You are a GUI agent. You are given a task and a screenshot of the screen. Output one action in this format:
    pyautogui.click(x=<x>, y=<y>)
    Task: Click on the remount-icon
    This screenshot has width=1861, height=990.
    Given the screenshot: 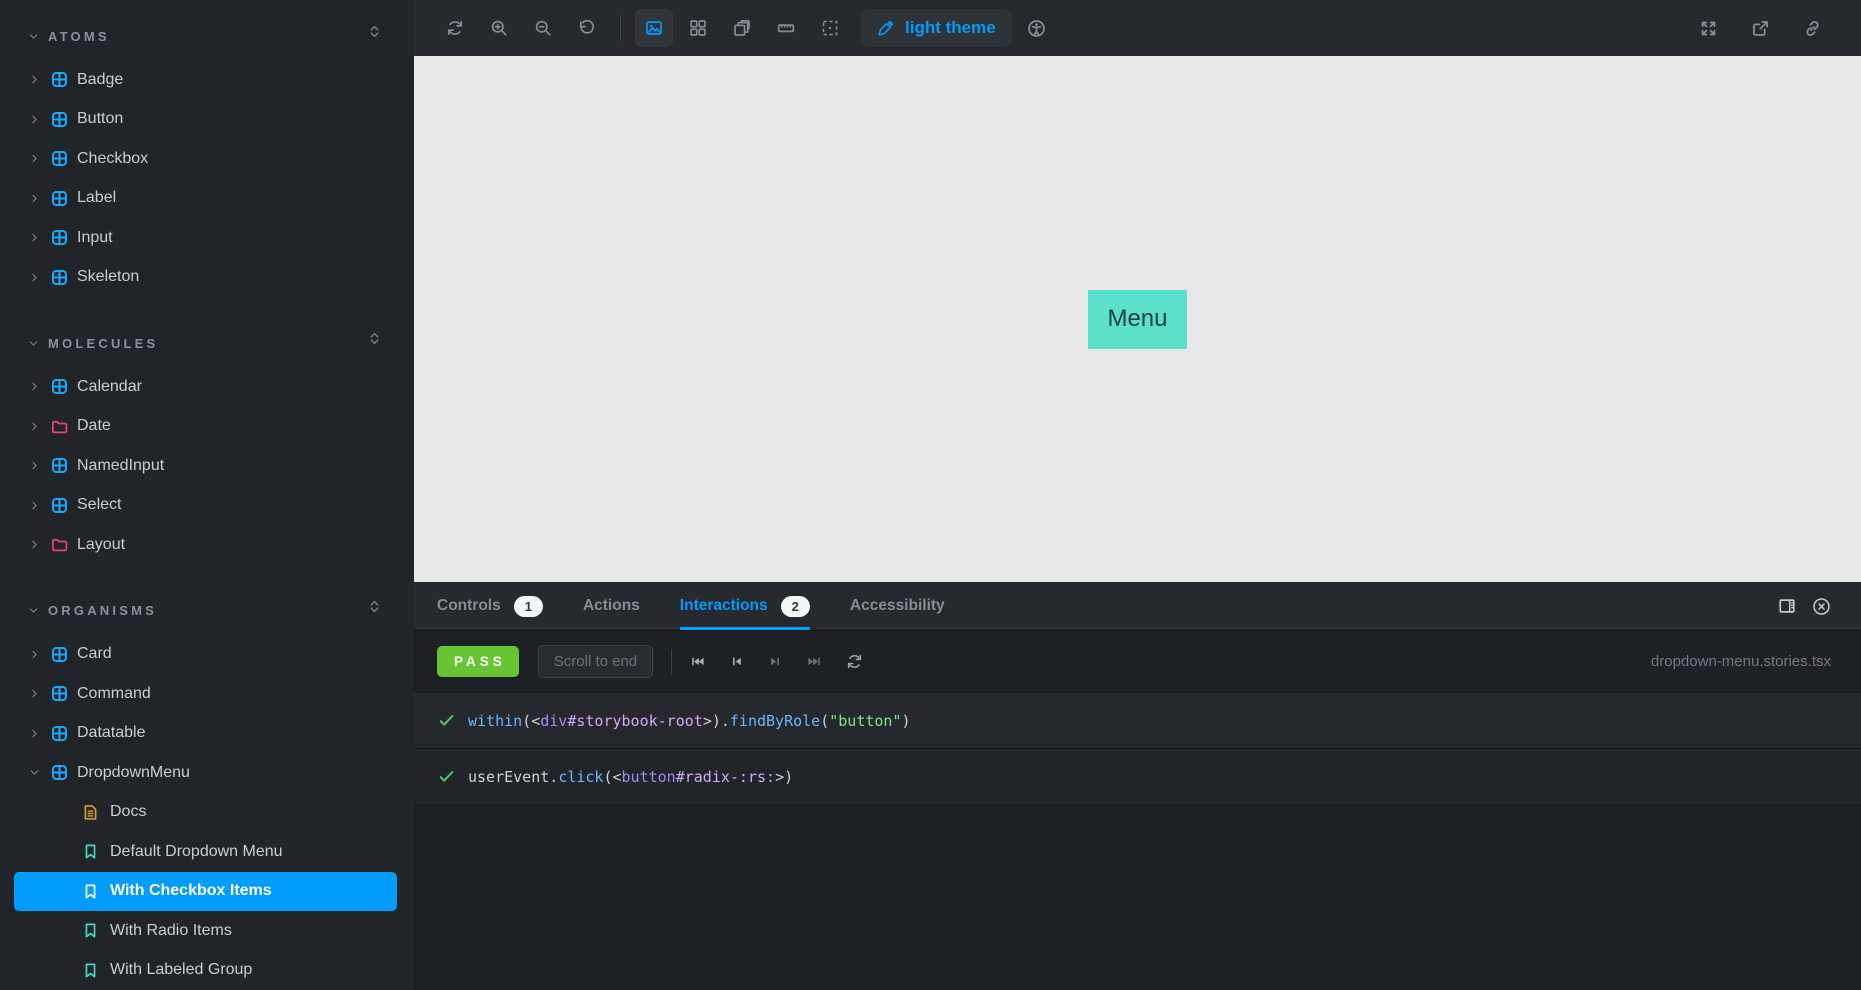 What is the action you would take?
    pyautogui.click(x=455, y=28)
    